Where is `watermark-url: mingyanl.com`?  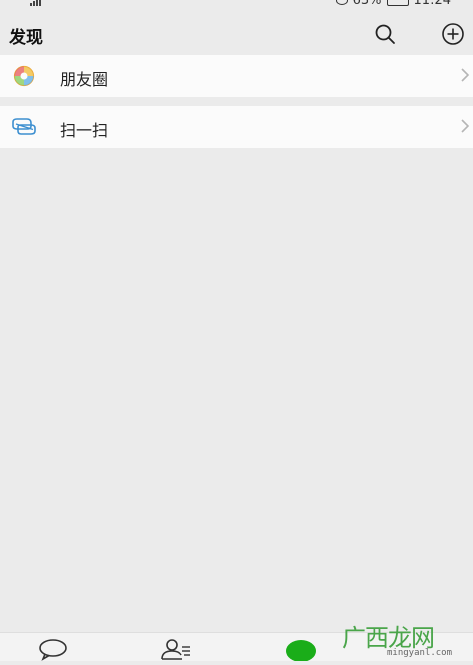 watermark-url: mingyanl.com is located at coordinates (420, 653).